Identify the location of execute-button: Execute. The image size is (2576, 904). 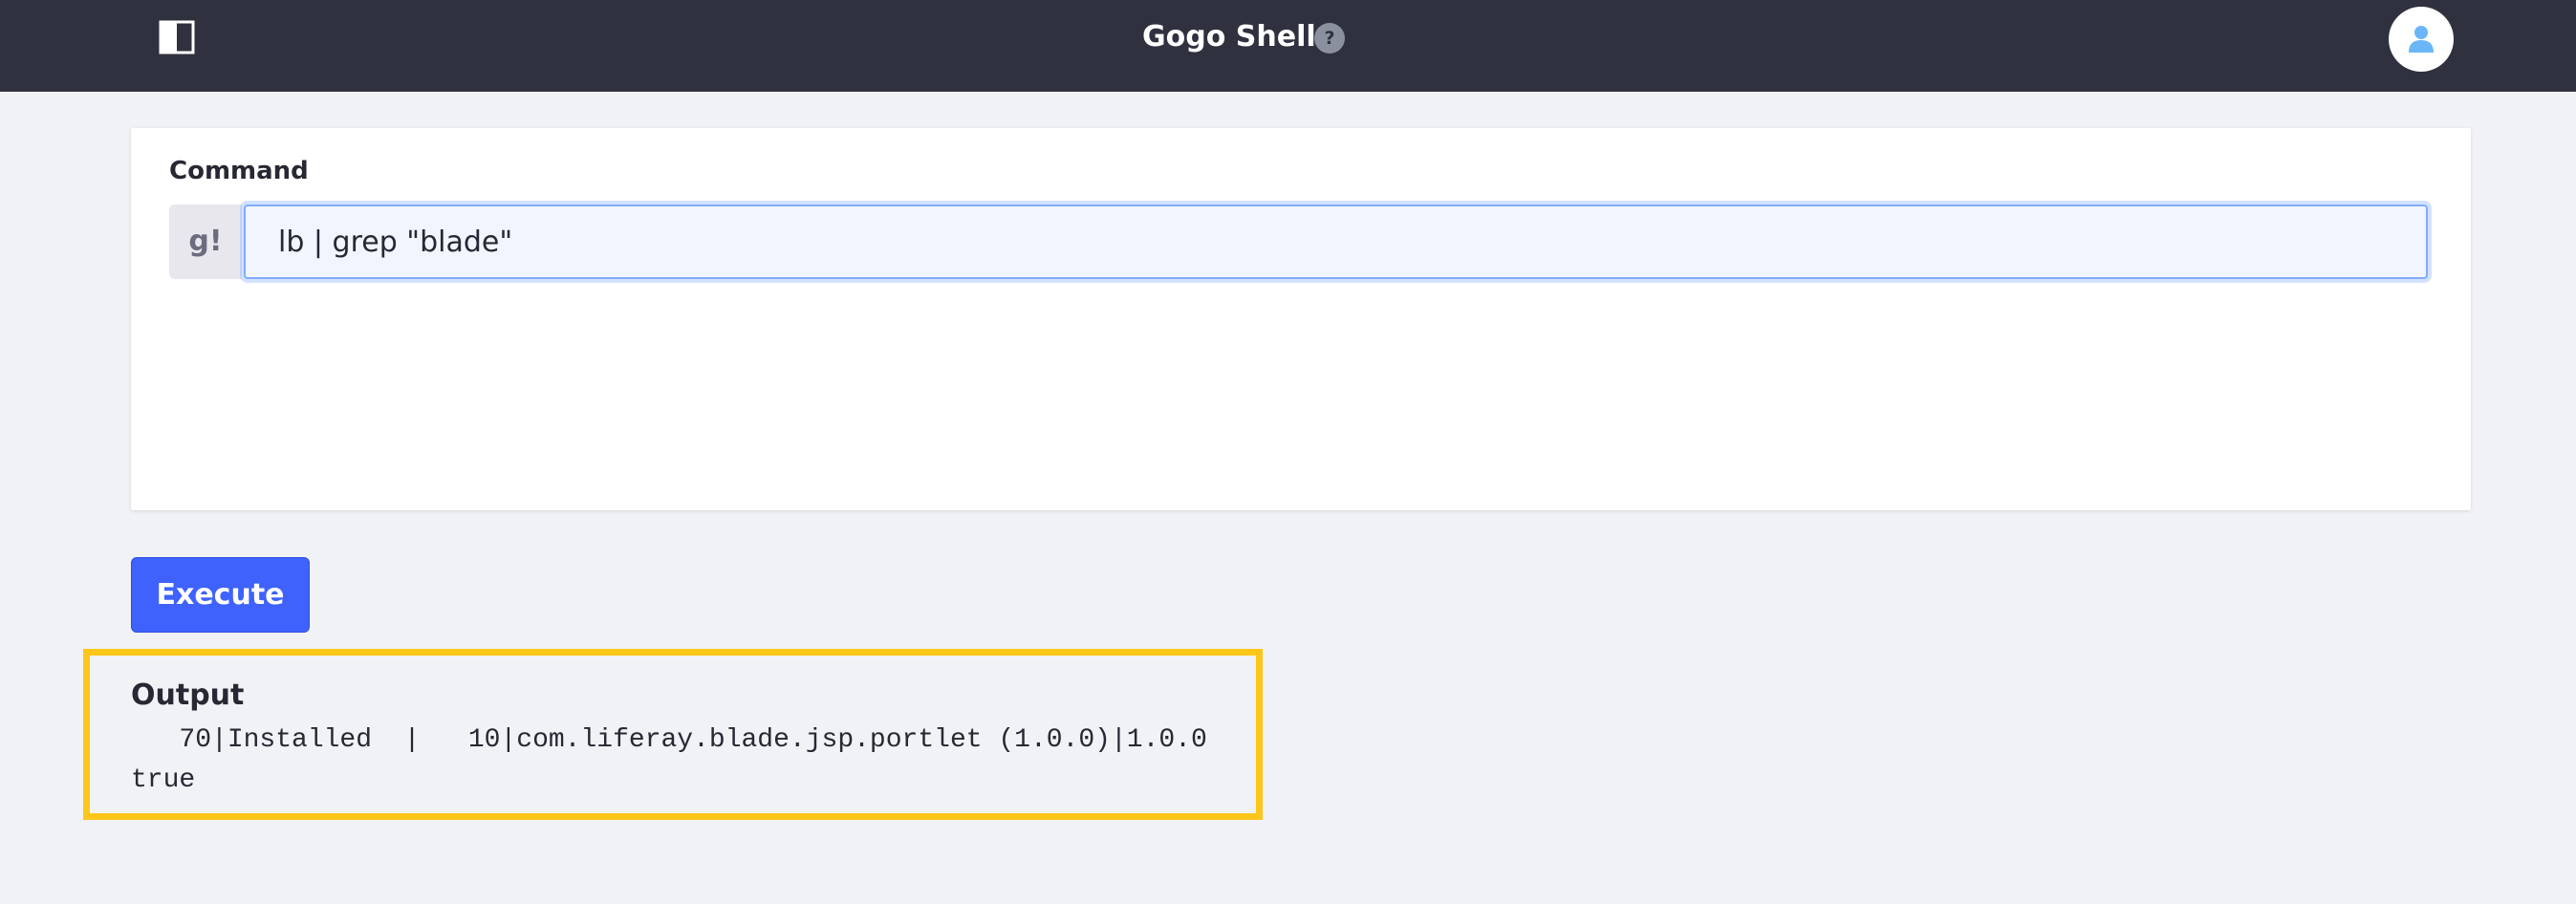
(220, 595).